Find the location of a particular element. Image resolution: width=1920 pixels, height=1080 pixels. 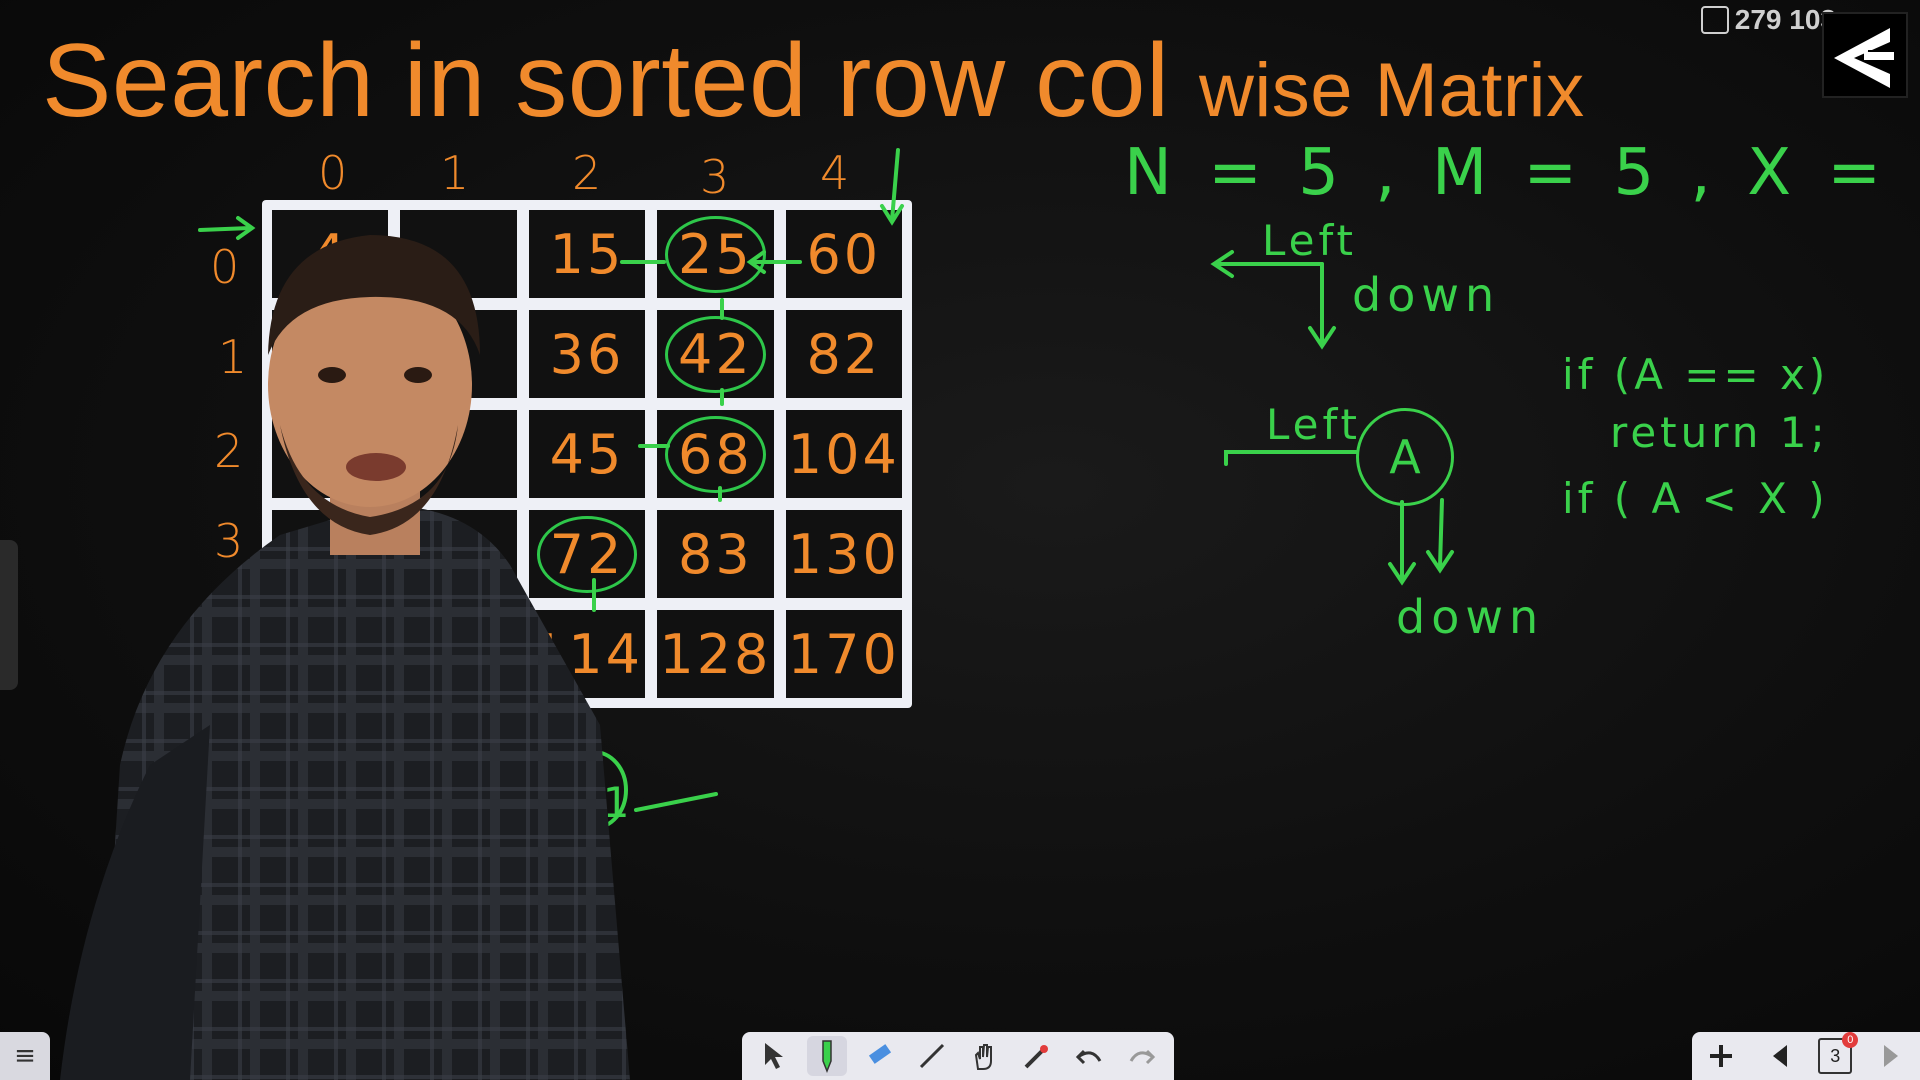

page-number: 3 is located at coordinates (1835, 1055).